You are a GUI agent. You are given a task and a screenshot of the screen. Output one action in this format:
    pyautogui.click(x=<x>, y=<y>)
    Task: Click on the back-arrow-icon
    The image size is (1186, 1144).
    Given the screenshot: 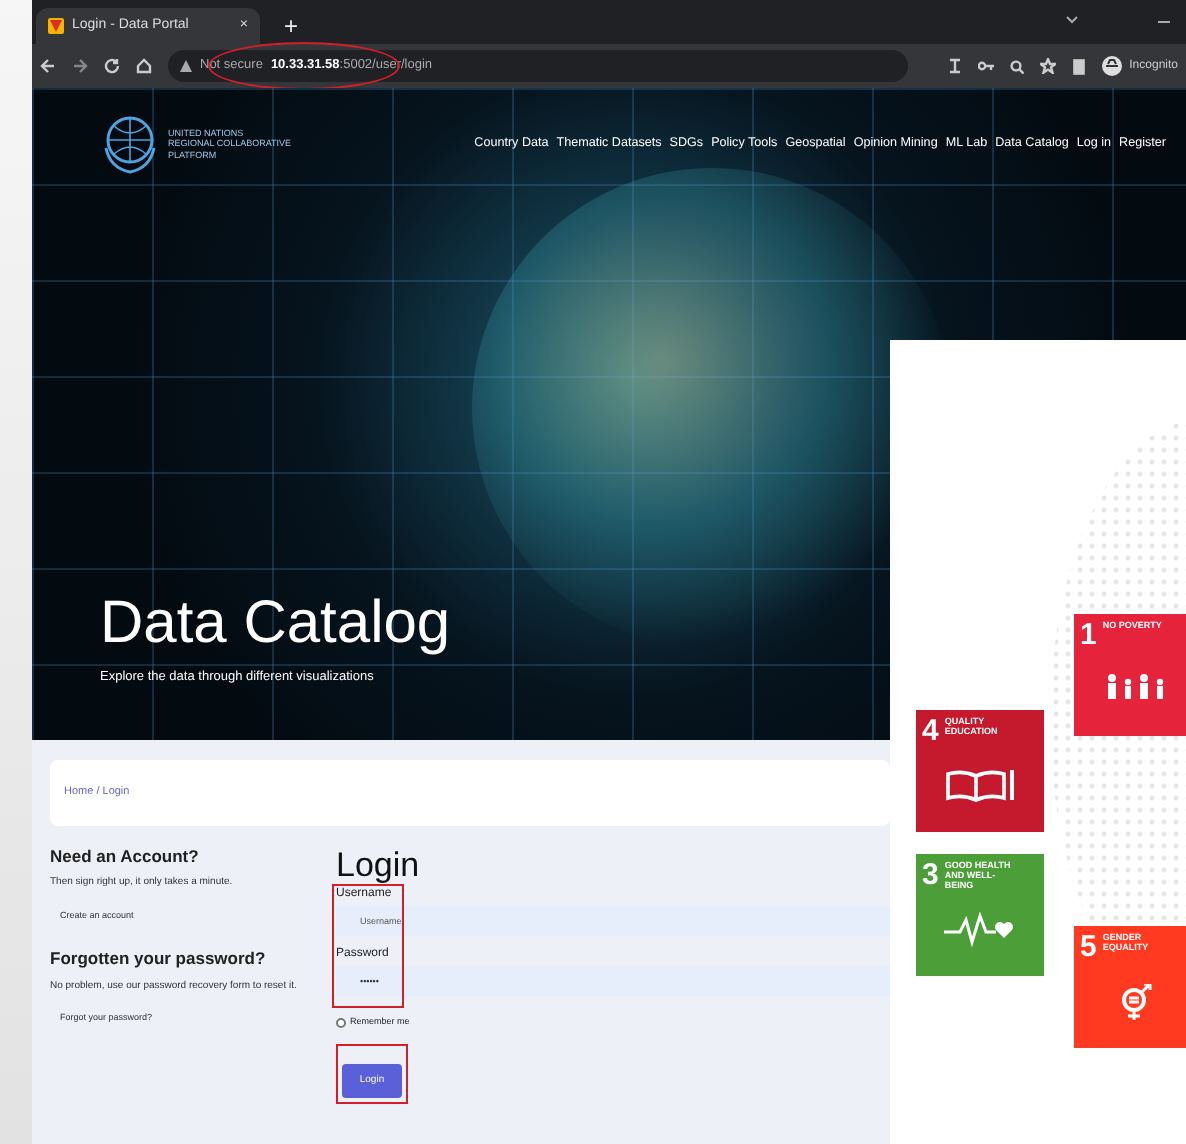 What is the action you would take?
    pyautogui.click(x=48, y=66)
    